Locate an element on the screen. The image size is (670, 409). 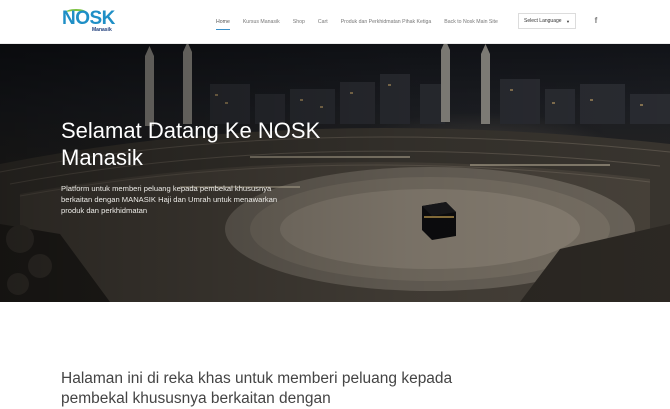
nav-item-back-to-main-site: Back to Nosk Main Site is located at coordinates (471, 22).